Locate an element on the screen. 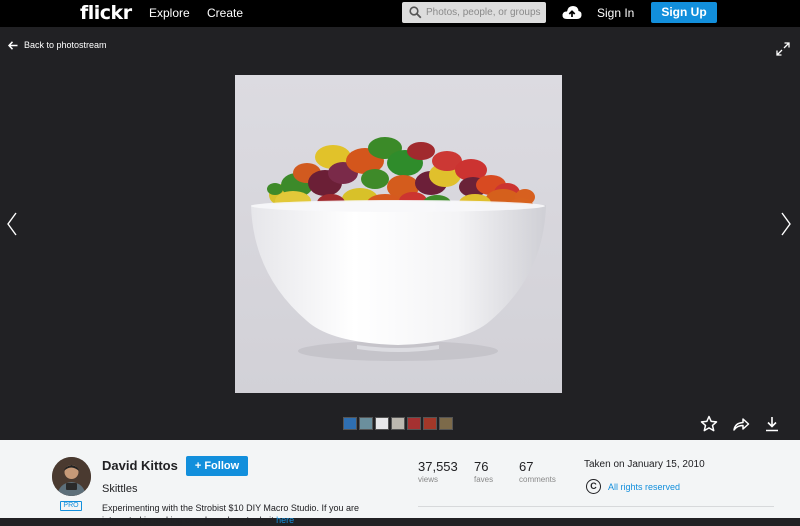 Image resolution: width=800 pixels, height=526 pixels. signin-link: Sign In is located at coordinates (615, 13).